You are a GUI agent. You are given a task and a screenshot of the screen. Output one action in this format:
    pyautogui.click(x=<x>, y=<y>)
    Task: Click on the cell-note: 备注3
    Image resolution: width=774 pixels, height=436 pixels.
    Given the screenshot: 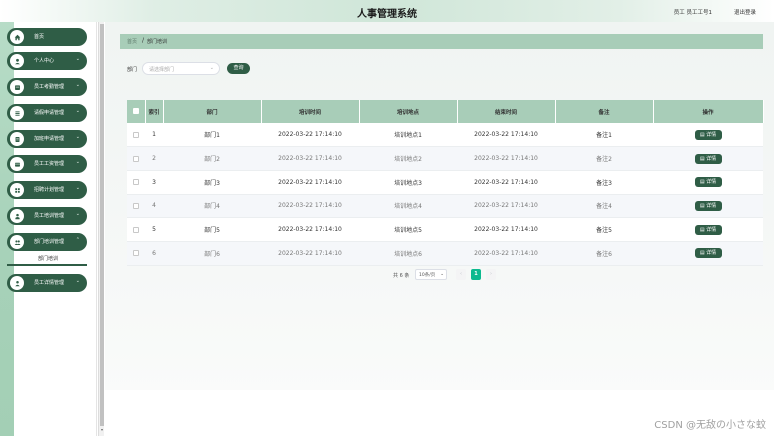 What is the action you would take?
    pyautogui.click(x=604, y=182)
    